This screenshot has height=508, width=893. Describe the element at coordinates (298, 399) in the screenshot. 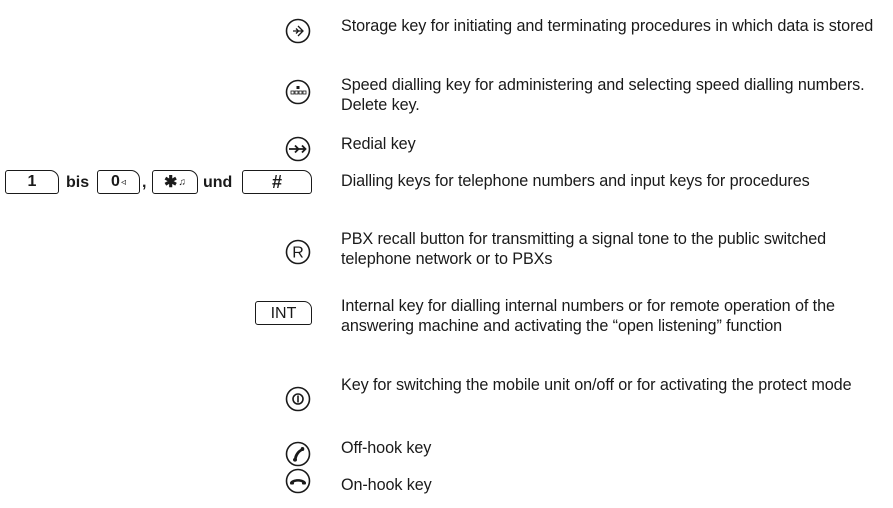

I see `power-icon` at that location.